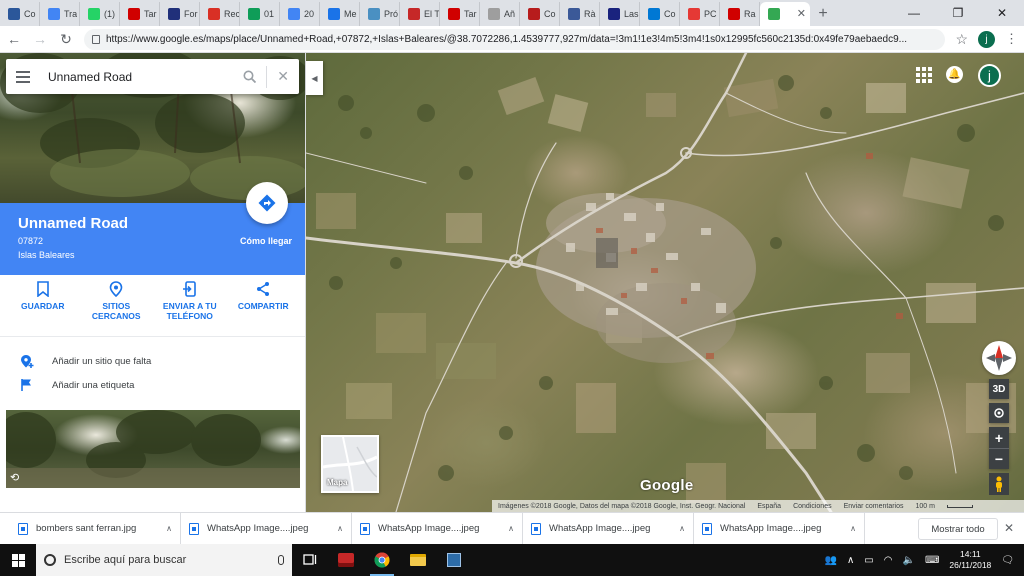 The width and height of the screenshot is (1024, 576). I want to click on task-view-icon, so click(310, 560).